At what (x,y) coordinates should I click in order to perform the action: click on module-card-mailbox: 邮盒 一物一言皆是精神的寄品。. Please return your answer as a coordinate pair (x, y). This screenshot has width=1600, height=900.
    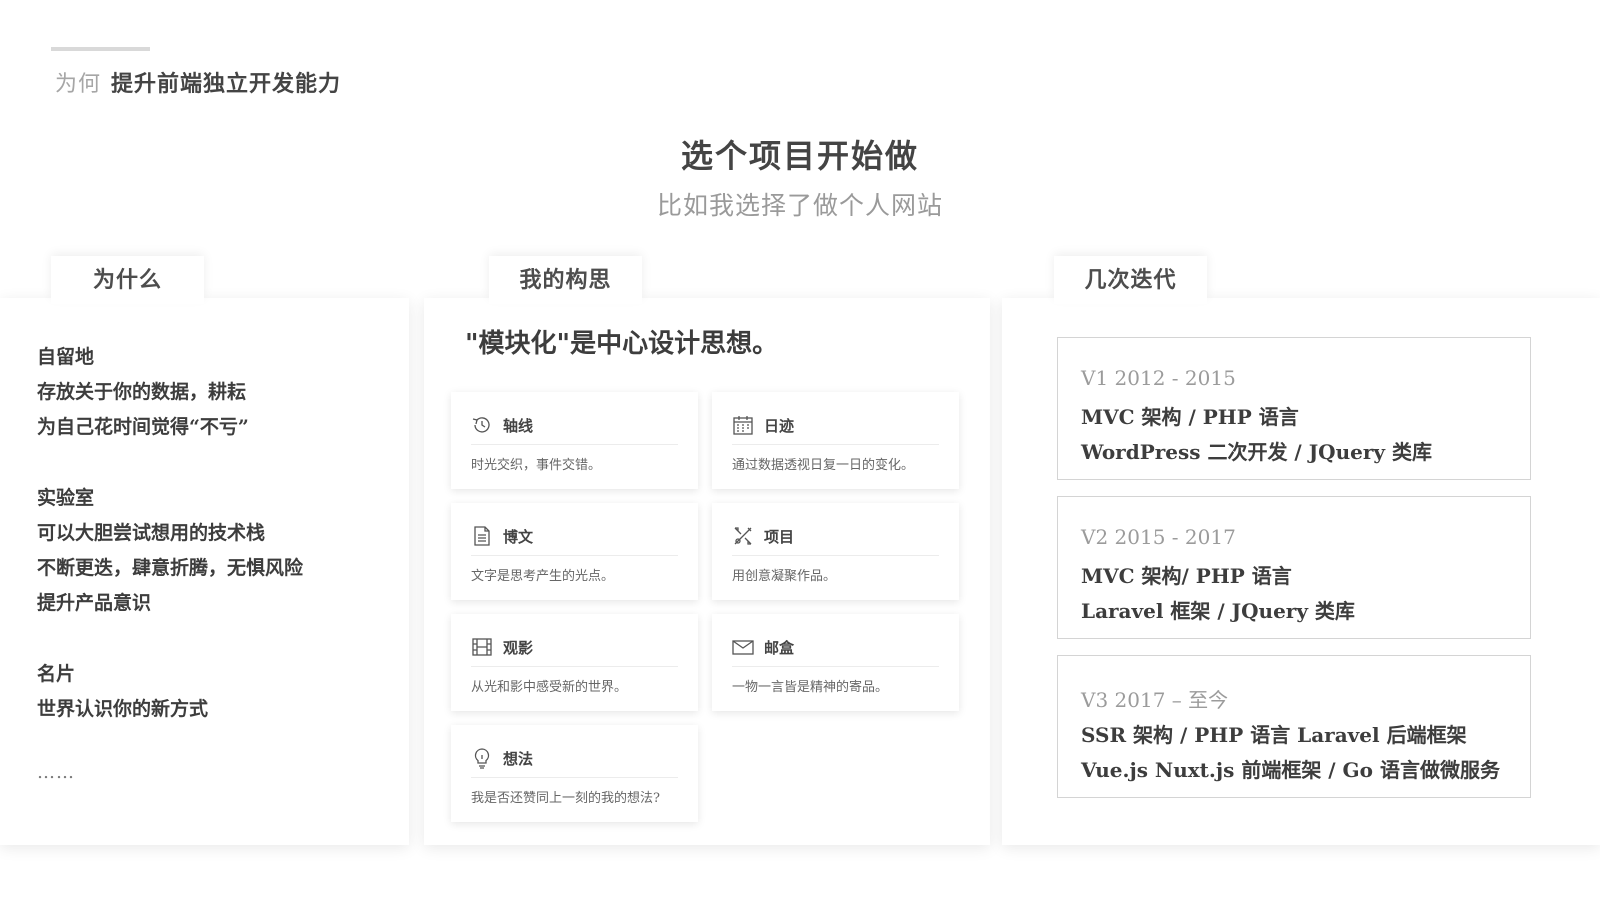
    Looking at the image, I should click on (835, 662).